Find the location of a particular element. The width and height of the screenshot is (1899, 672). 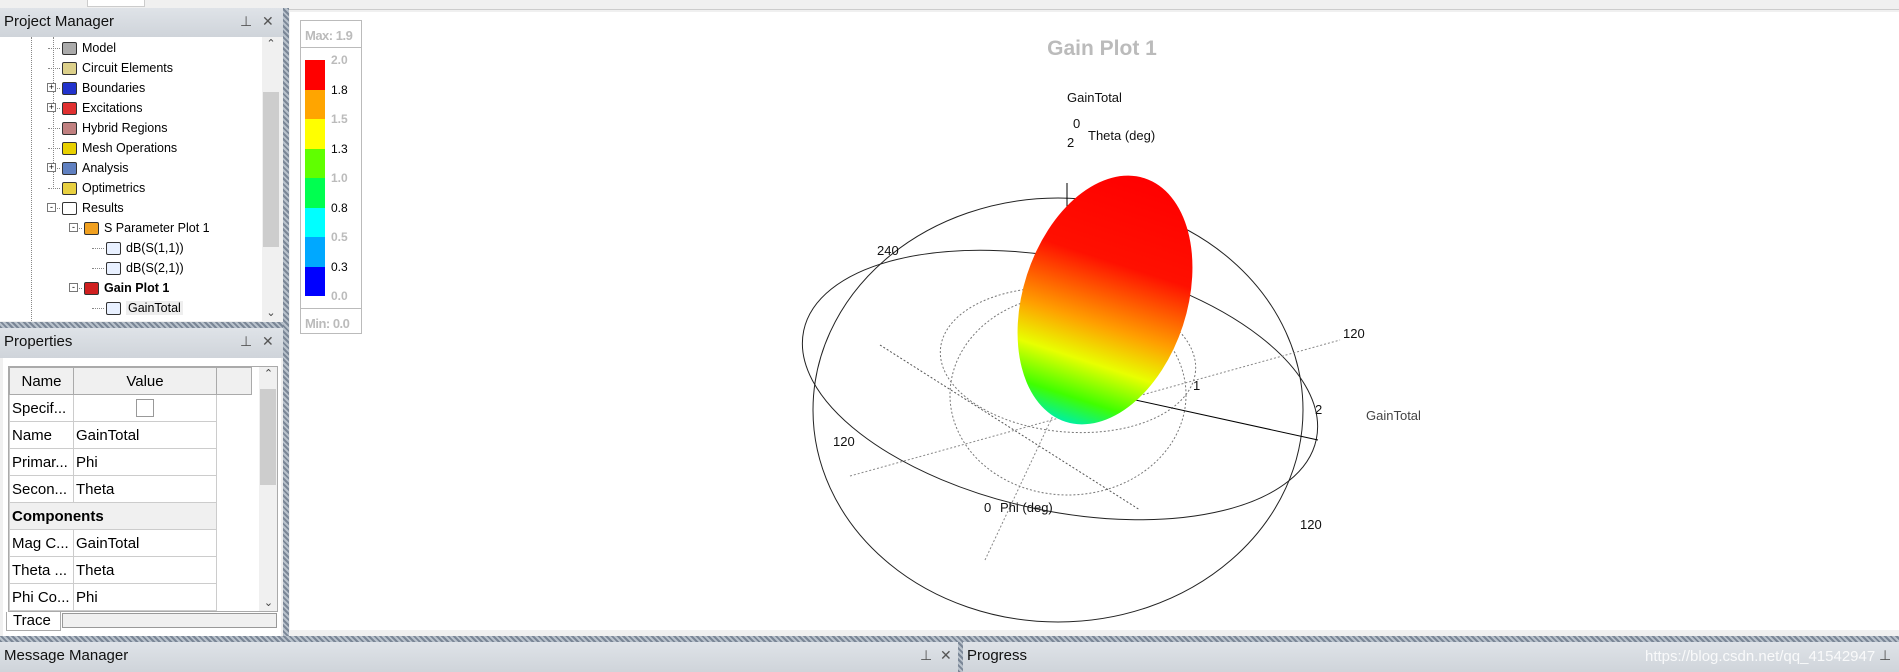

tab-trace: Trace is located at coordinates (33, 621).